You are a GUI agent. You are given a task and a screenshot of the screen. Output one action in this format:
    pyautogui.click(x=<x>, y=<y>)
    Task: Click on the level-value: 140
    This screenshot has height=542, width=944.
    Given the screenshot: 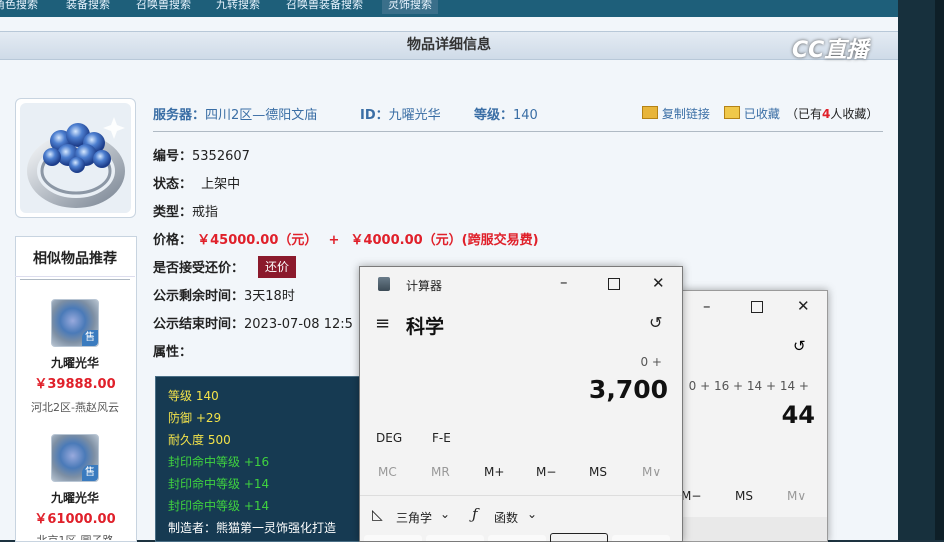 What is the action you would take?
    pyautogui.click(x=525, y=115)
    